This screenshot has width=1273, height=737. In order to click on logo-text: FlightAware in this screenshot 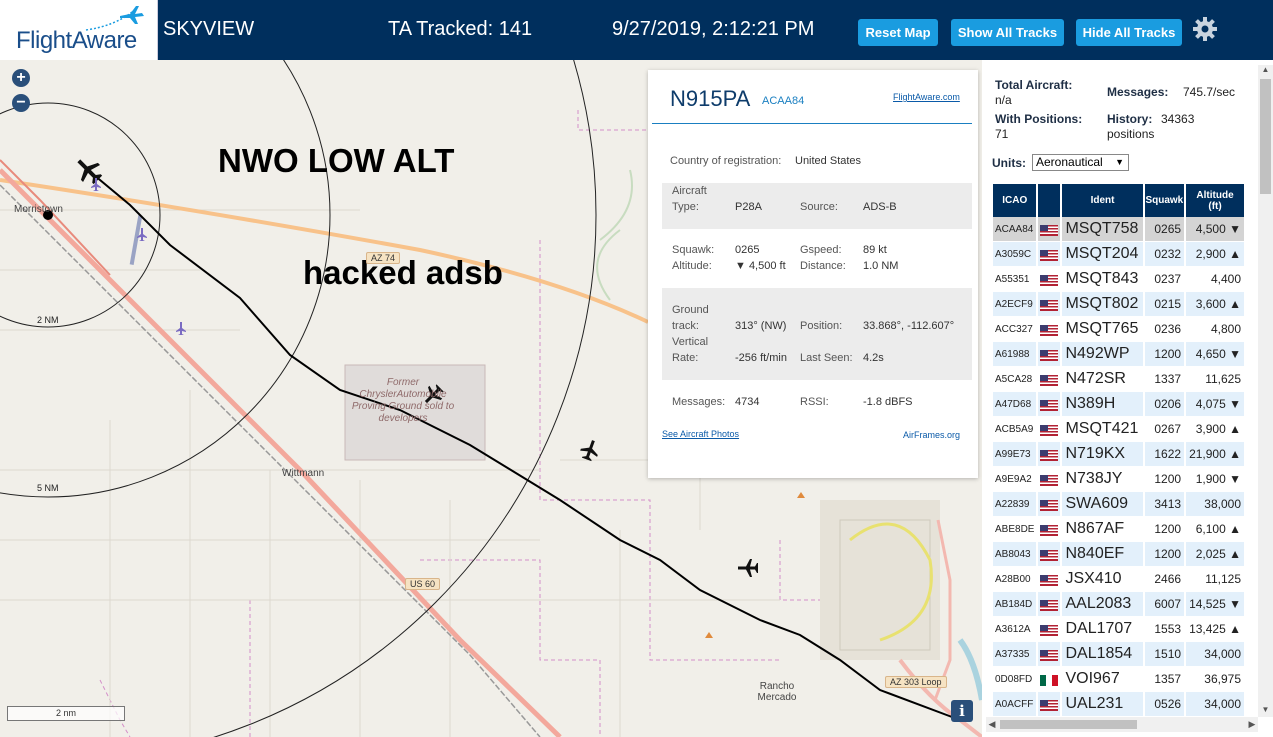, I will do `click(76, 40)`.